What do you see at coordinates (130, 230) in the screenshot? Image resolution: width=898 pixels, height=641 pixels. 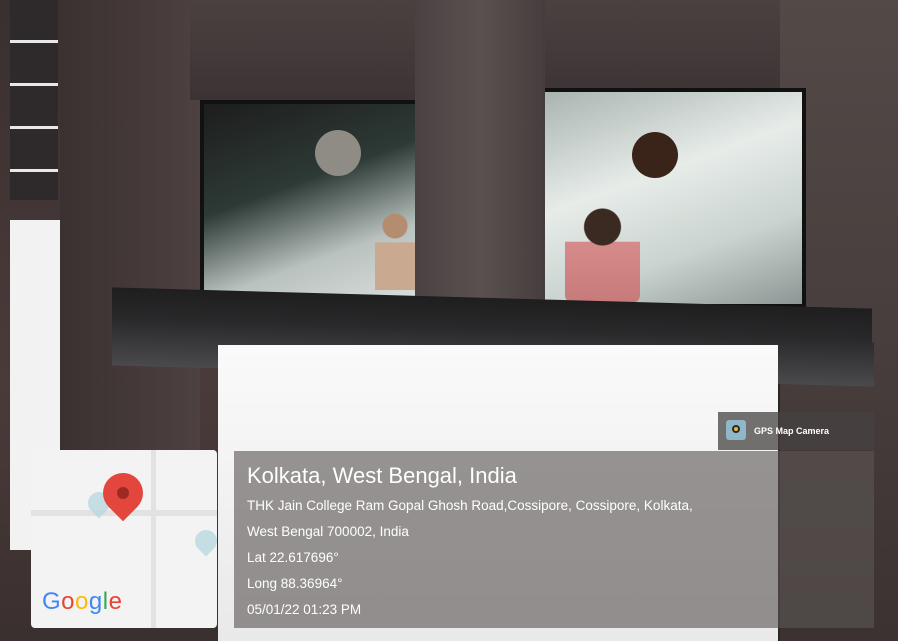 I see `left-panel` at bounding box center [130, 230].